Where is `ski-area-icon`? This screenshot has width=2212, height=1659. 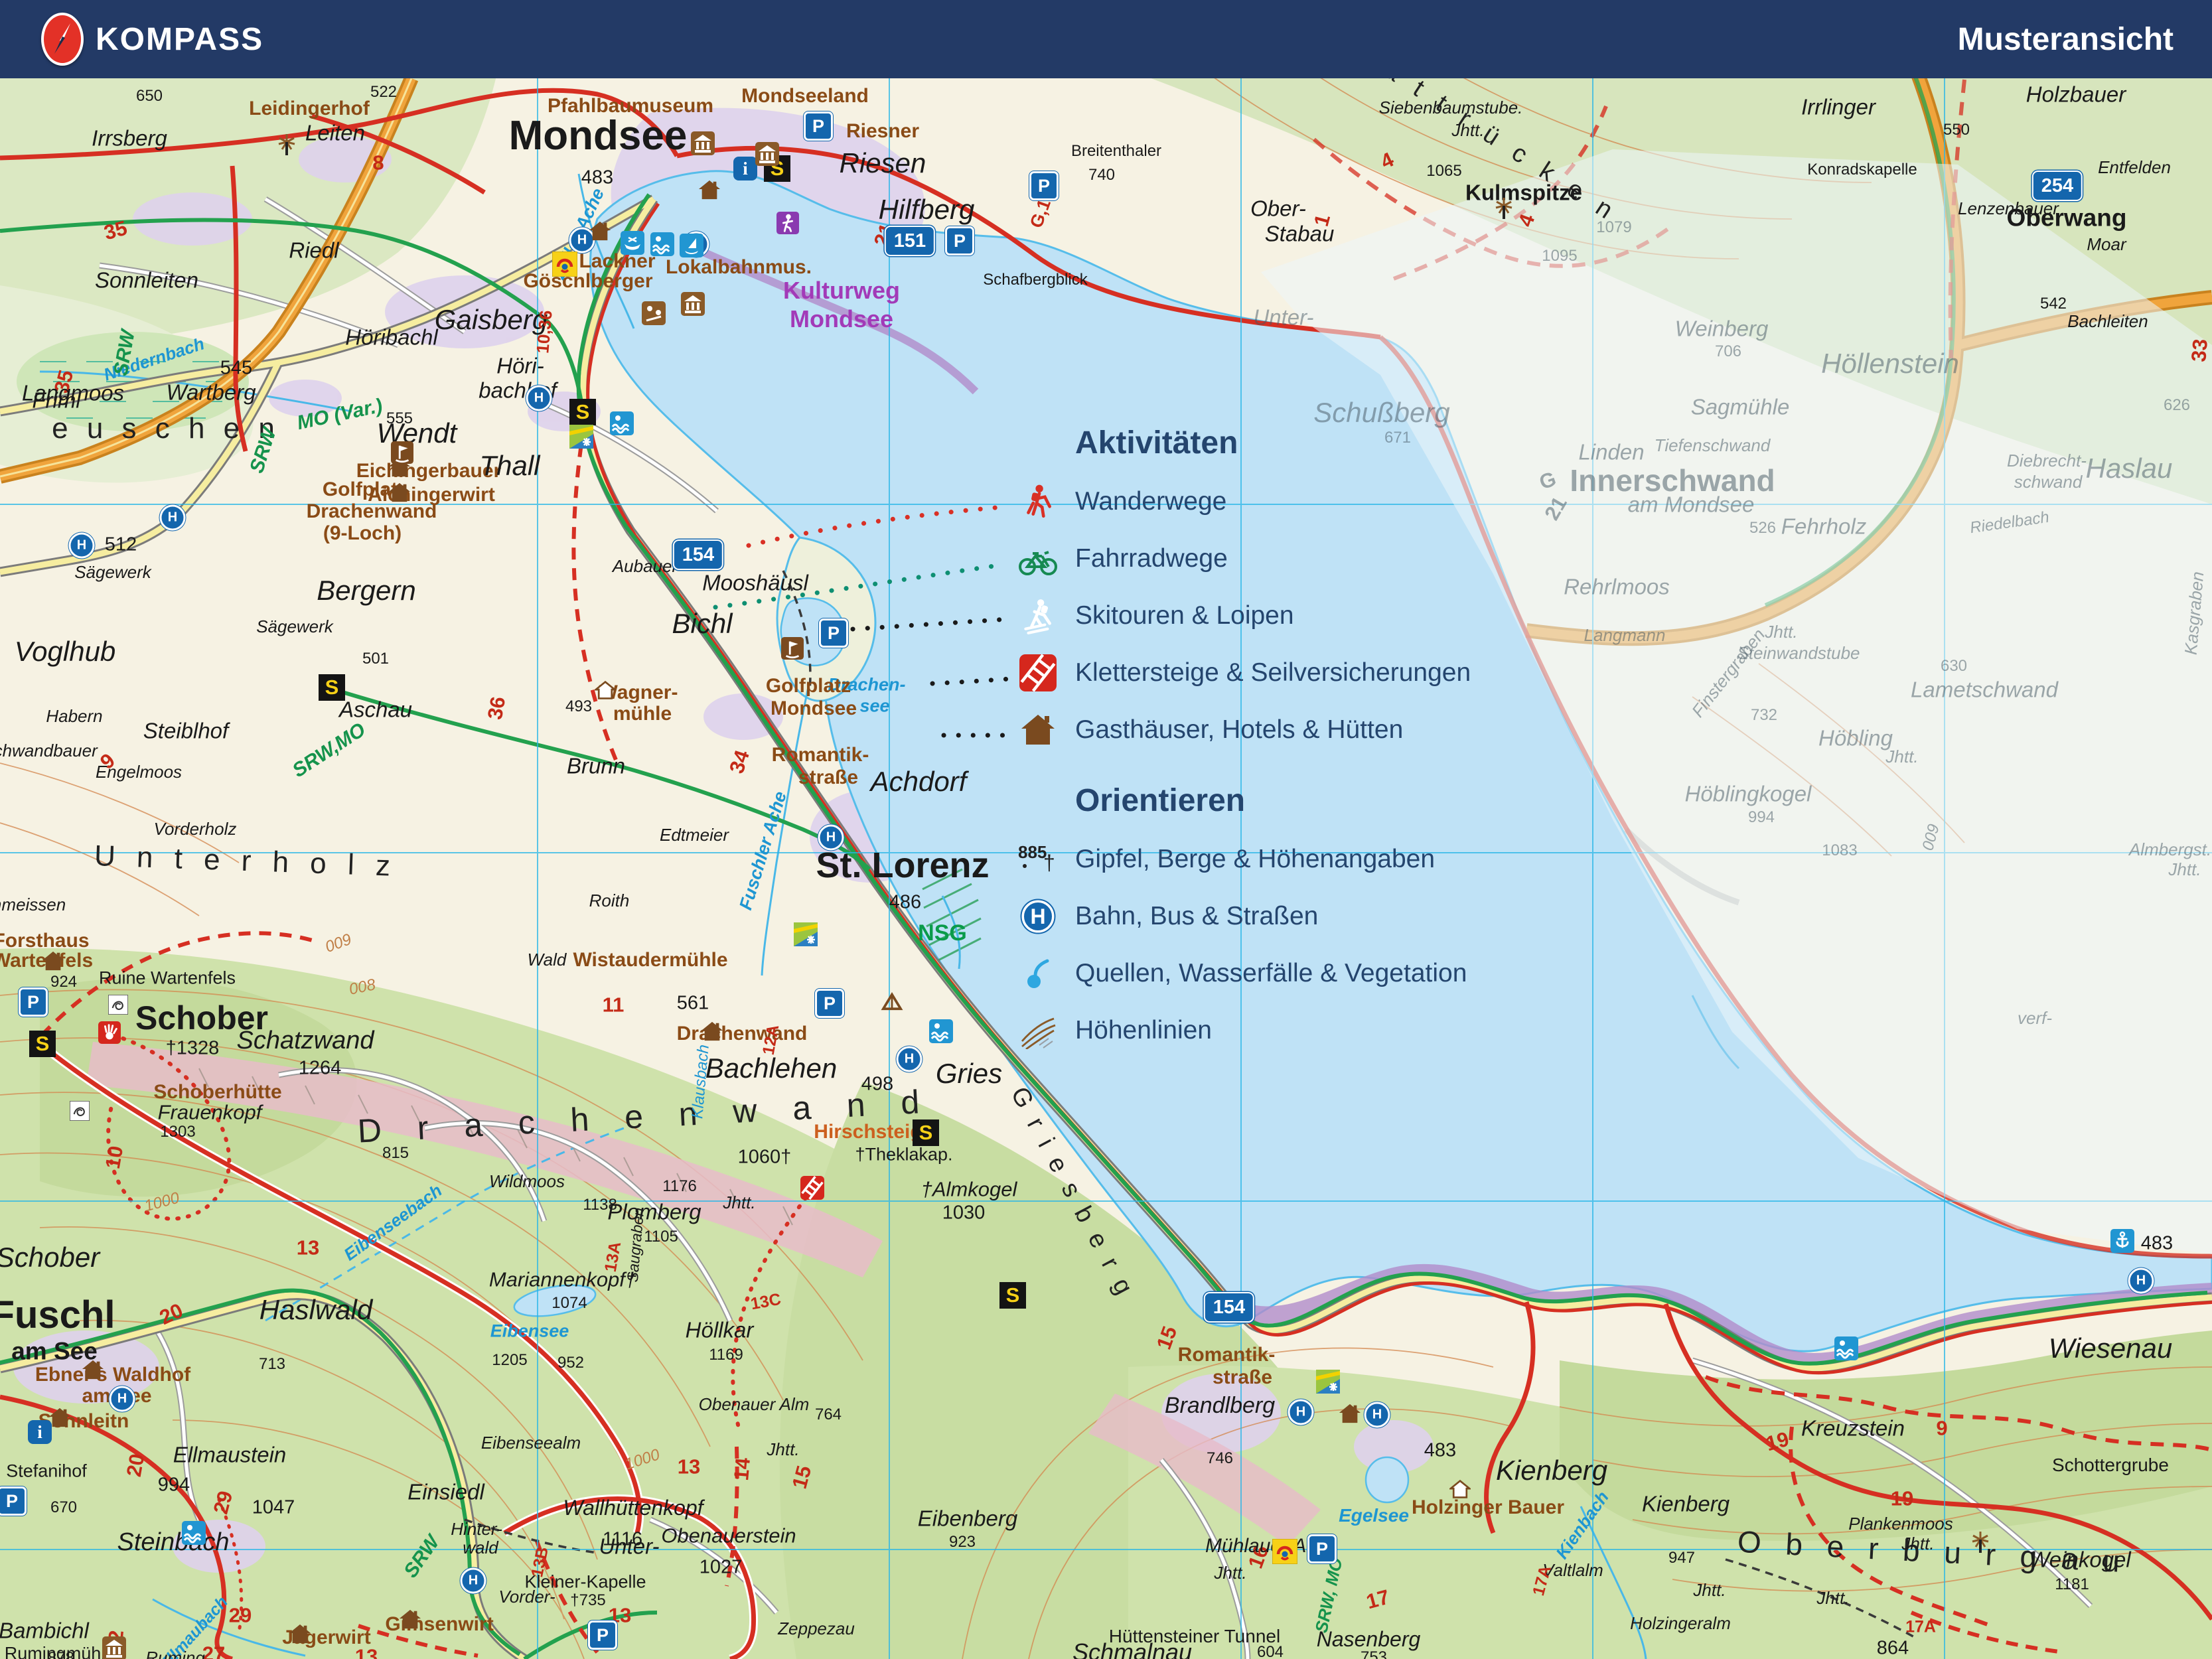
ski-area-icon is located at coordinates (806, 934).